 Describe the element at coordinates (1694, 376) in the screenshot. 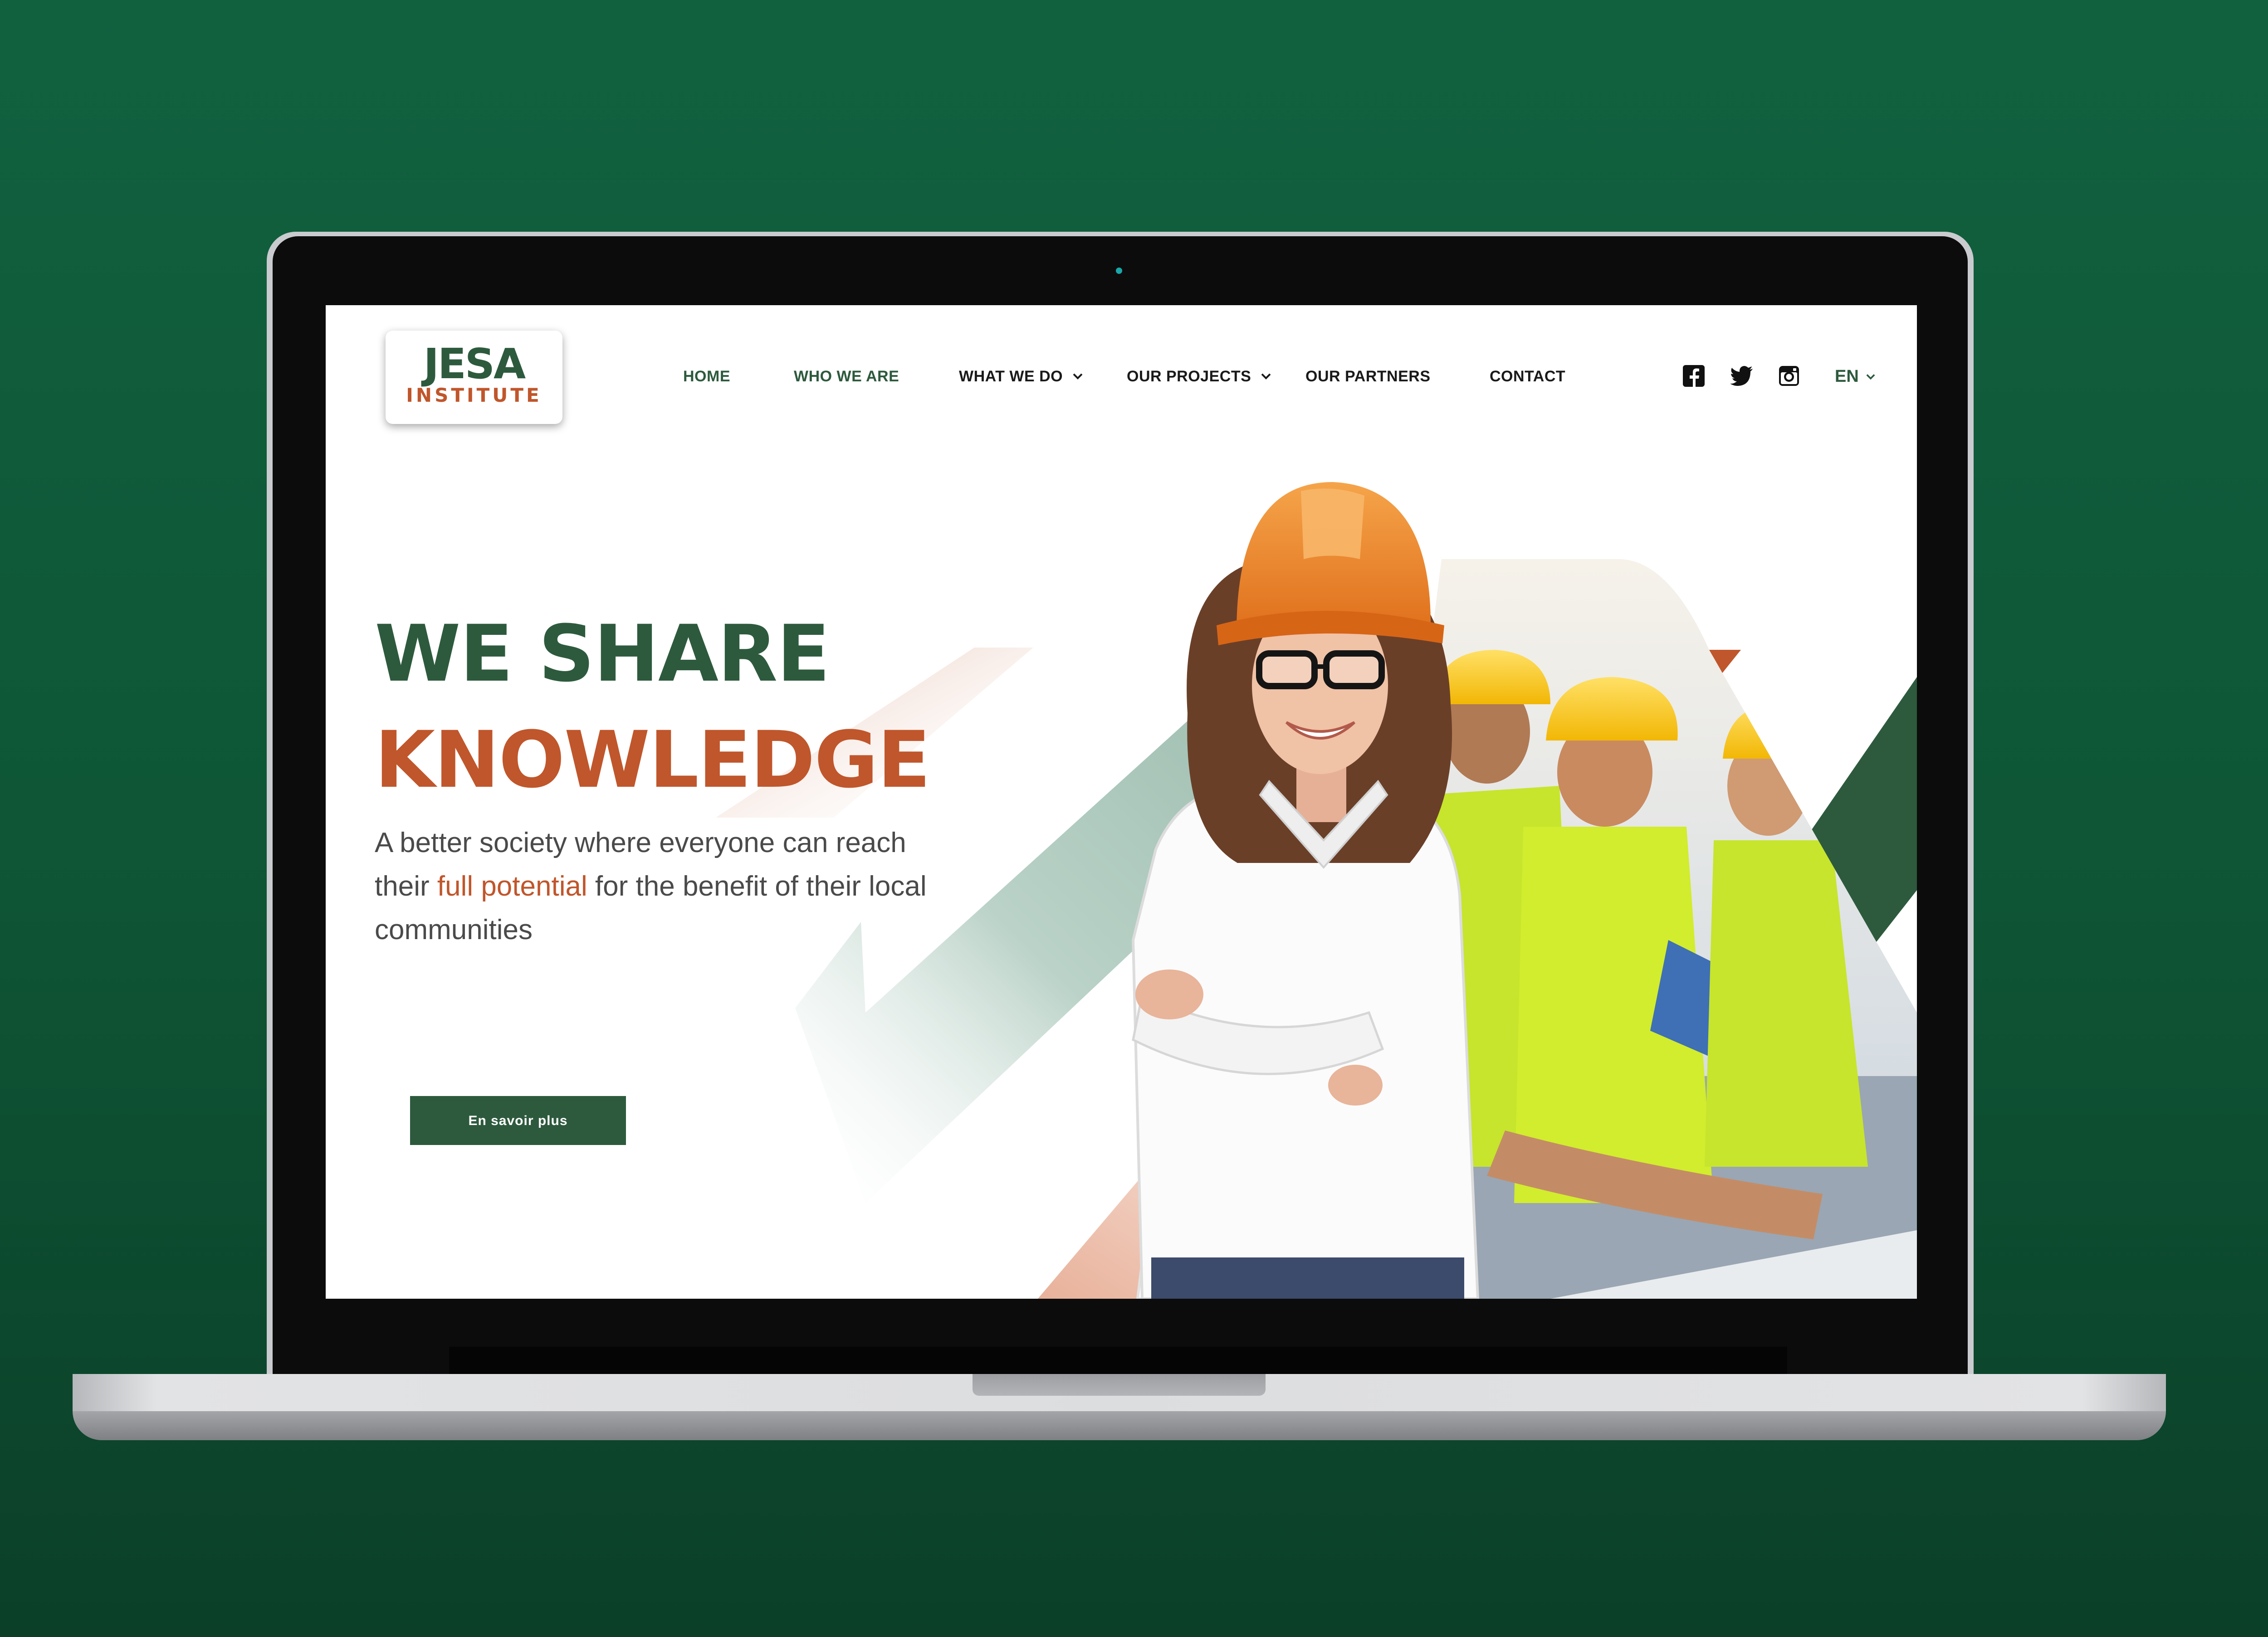

I see `facebook-icon` at that location.